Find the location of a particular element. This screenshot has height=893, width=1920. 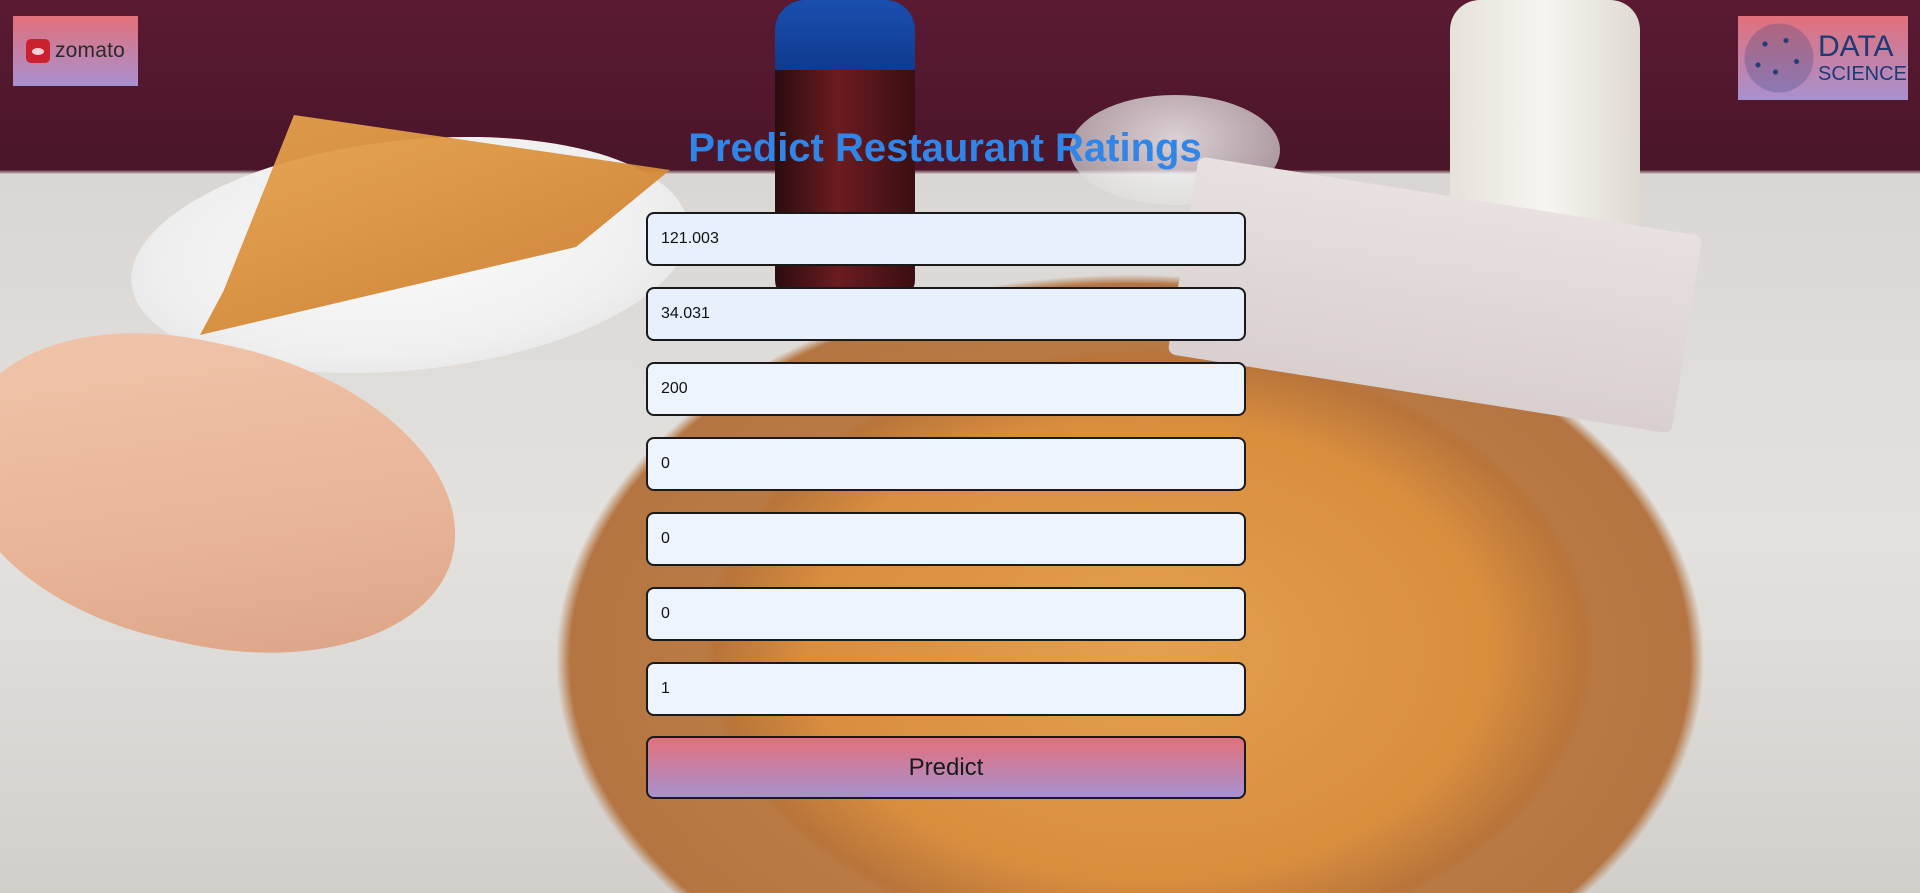

network-globe-icon is located at coordinates (1779, 58).